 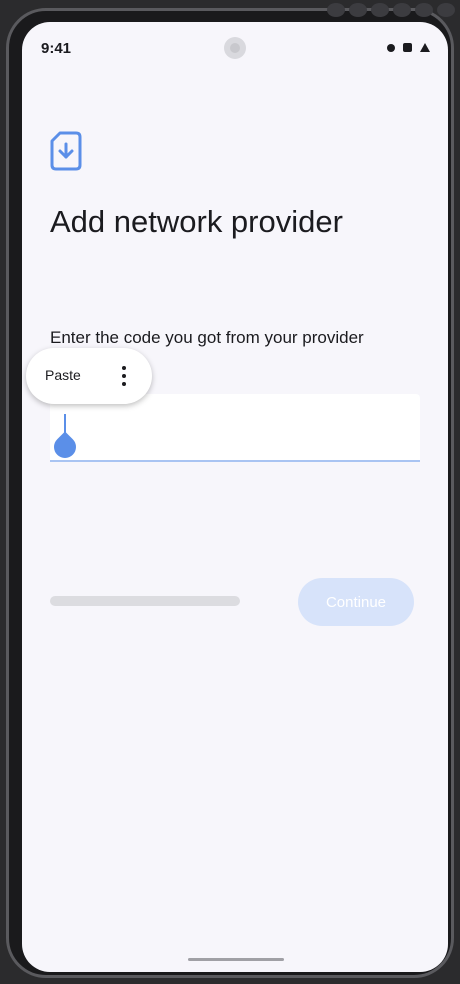 I want to click on text-selection-toolbar: Paste, so click(x=89, y=376).